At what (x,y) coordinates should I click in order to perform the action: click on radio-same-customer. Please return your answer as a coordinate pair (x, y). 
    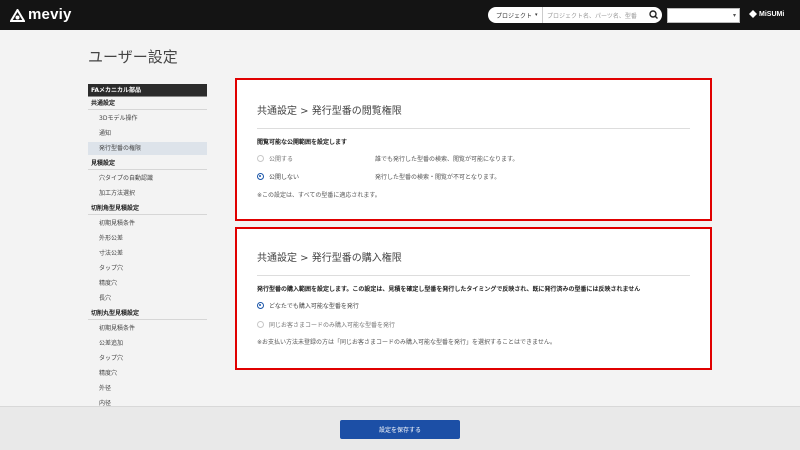
    Looking at the image, I should click on (260, 324).